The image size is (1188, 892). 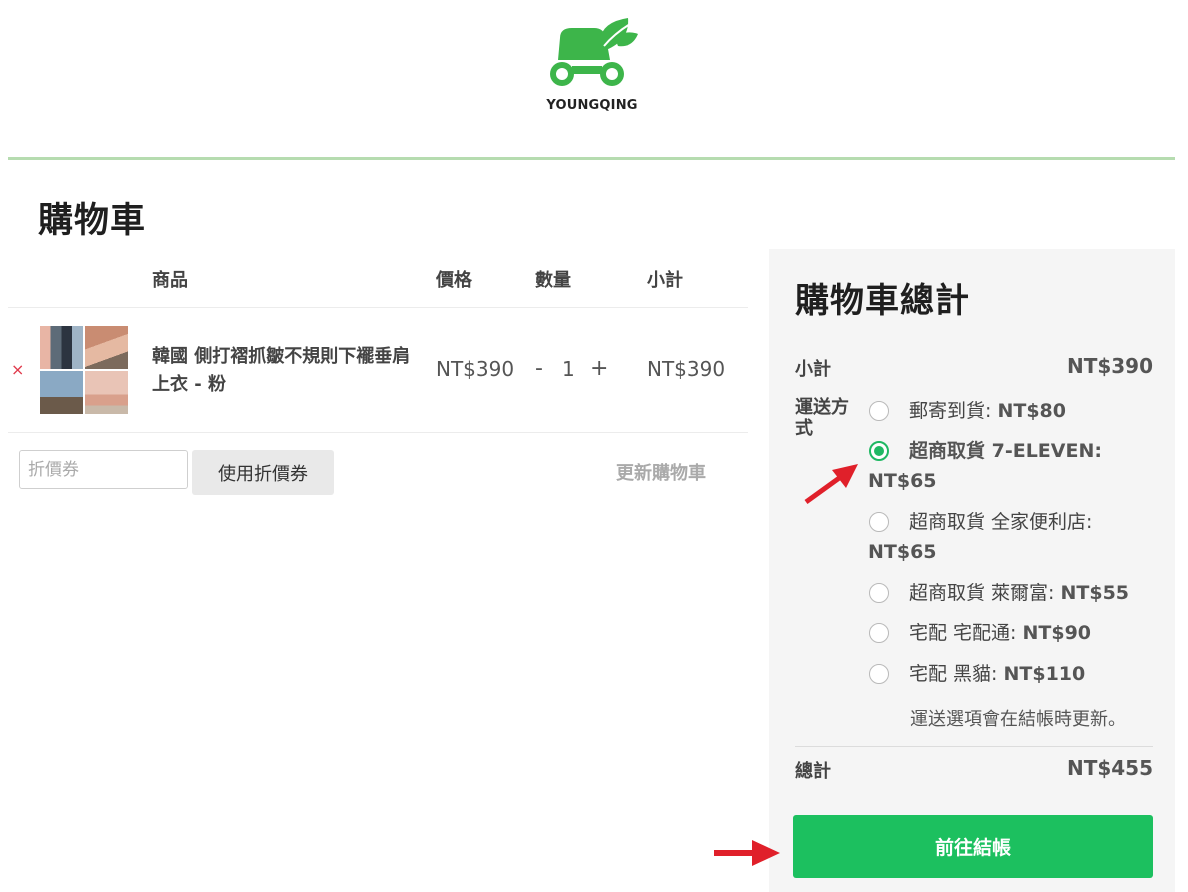 I want to click on shipping-option-tcat: 宅配 黑貓: NT$110, so click(x=1013, y=674).